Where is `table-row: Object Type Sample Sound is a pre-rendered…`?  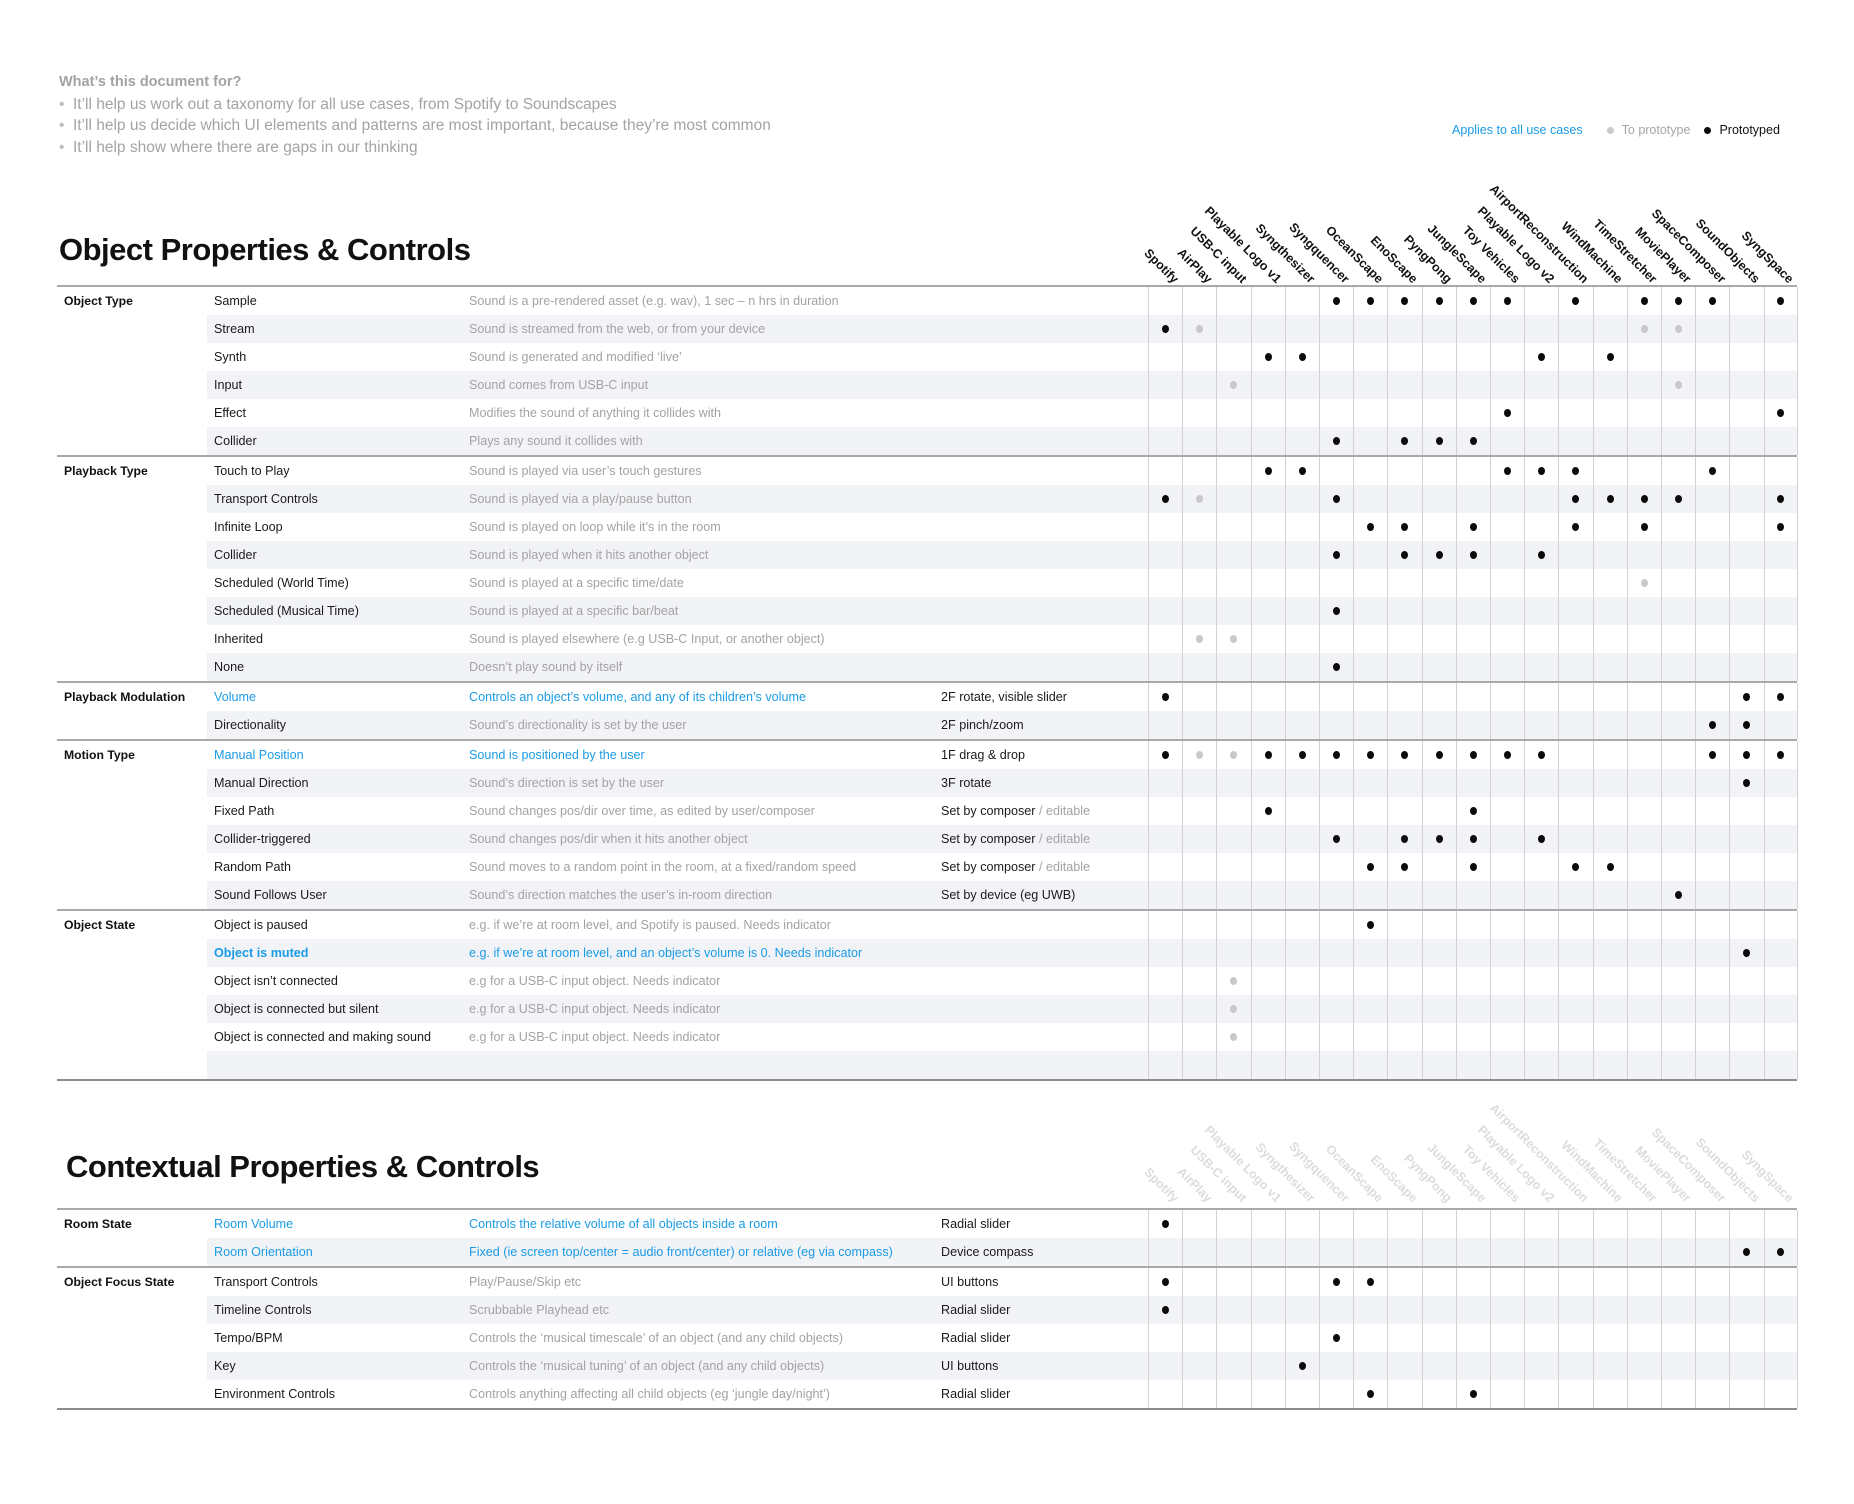 table-row: Object Type Sample Sound is a pre-rendered… is located at coordinates (927, 301).